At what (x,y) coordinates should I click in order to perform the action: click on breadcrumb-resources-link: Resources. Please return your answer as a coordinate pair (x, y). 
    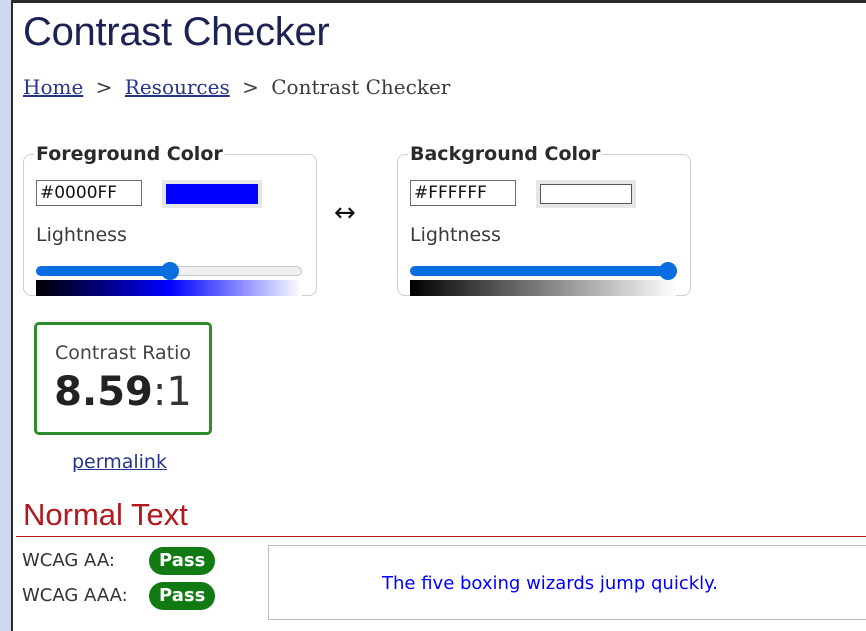
    Looking at the image, I should click on (177, 87).